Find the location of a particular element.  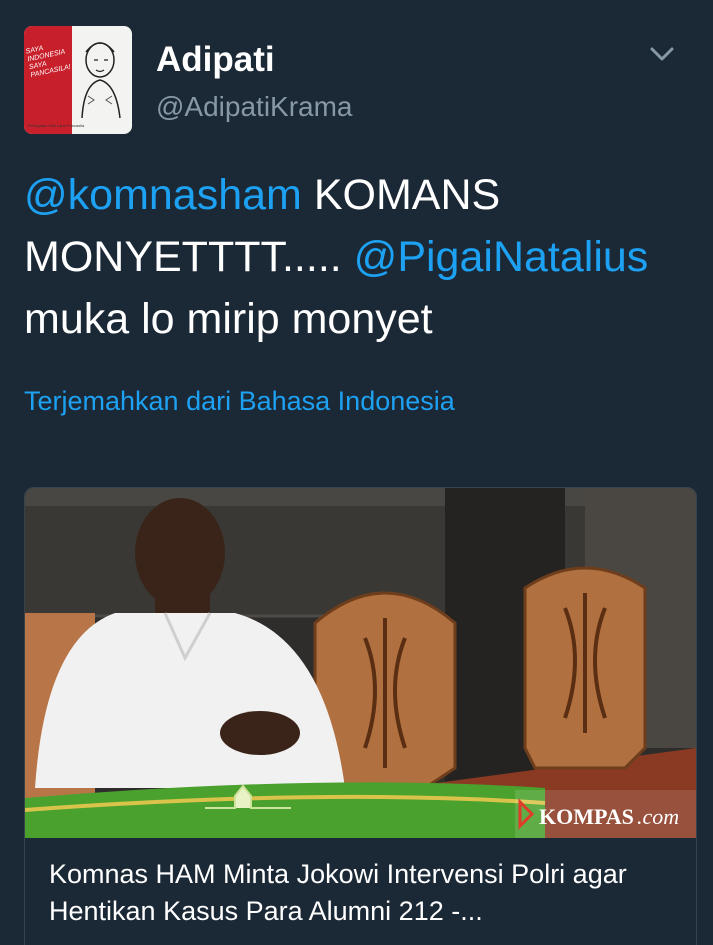

user-handle: @AdipatiKrama is located at coordinates (254, 107).